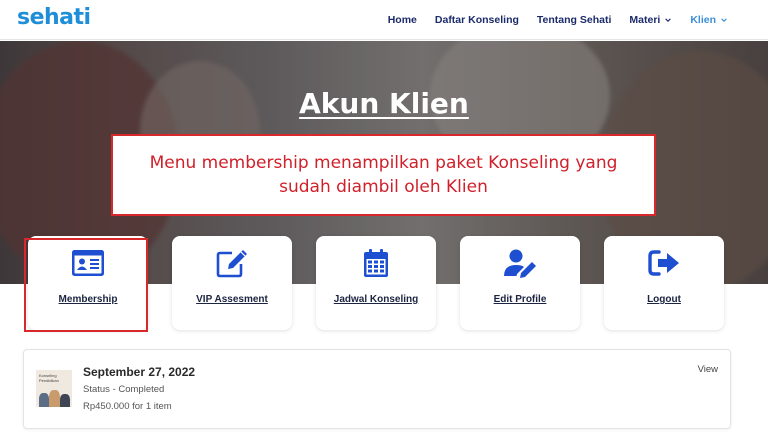 The height and width of the screenshot is (432, 768). I want to click on edit-profile-label: Edit Profile, so click(520, 299).